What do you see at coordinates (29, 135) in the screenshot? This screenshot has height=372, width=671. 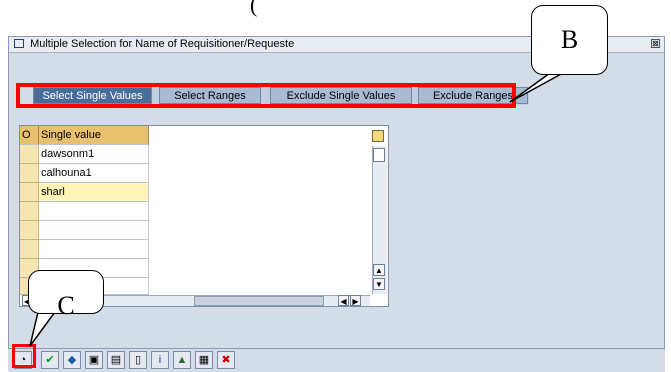 I see `column-header-option: O` at bounding box center [29, 135].